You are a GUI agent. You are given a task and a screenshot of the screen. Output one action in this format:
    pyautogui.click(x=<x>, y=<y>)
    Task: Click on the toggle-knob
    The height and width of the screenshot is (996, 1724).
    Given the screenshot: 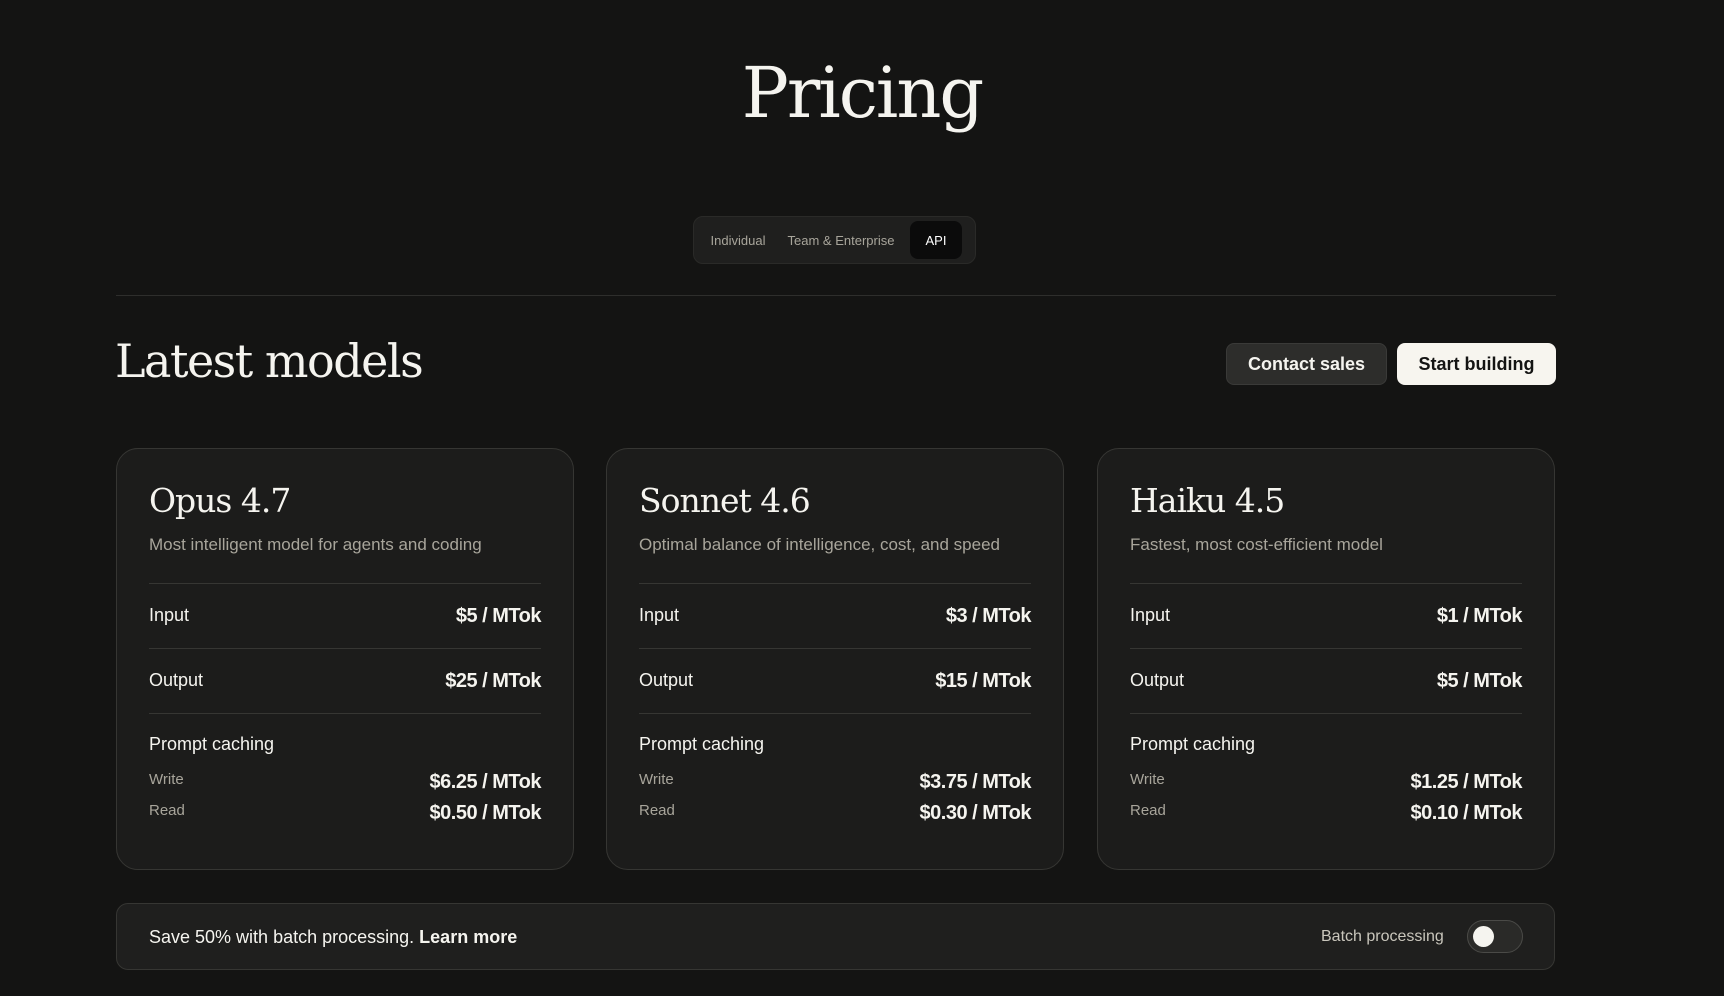 What is the action you would take?
    pyautogui.click(x=1483, y=936)
    